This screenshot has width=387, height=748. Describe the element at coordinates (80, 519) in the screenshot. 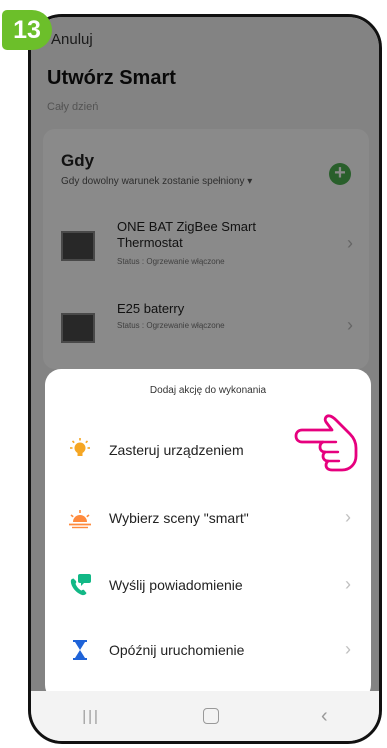

I see `sunrise-icon` at that location.